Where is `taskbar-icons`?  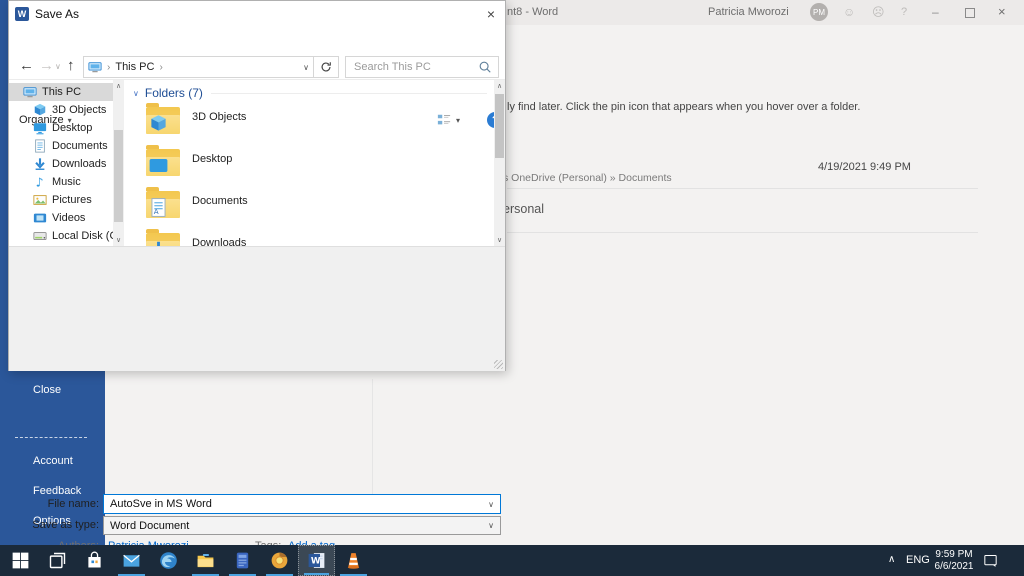
taskbar-icons is located at coordinates (187, 560).